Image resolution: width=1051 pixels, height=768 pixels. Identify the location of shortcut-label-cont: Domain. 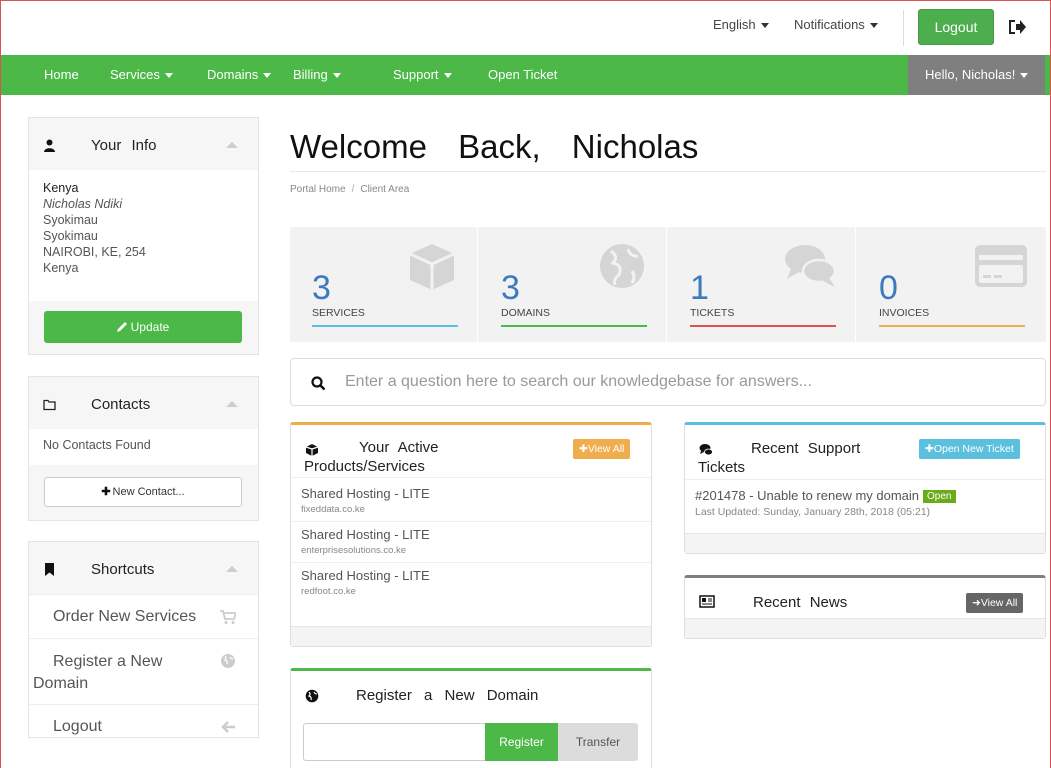
(61, 683).